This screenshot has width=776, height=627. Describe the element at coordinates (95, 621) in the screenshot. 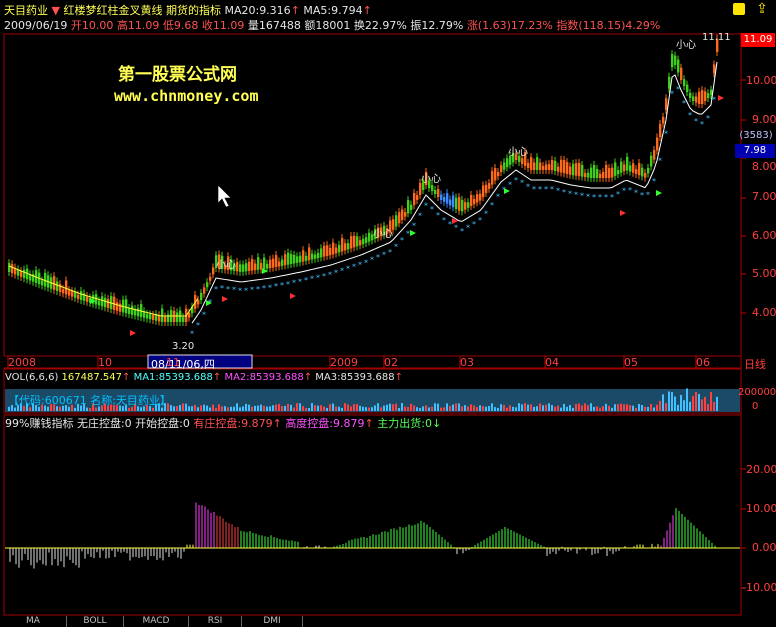

I see `tab-boll: BOLL` at that location.